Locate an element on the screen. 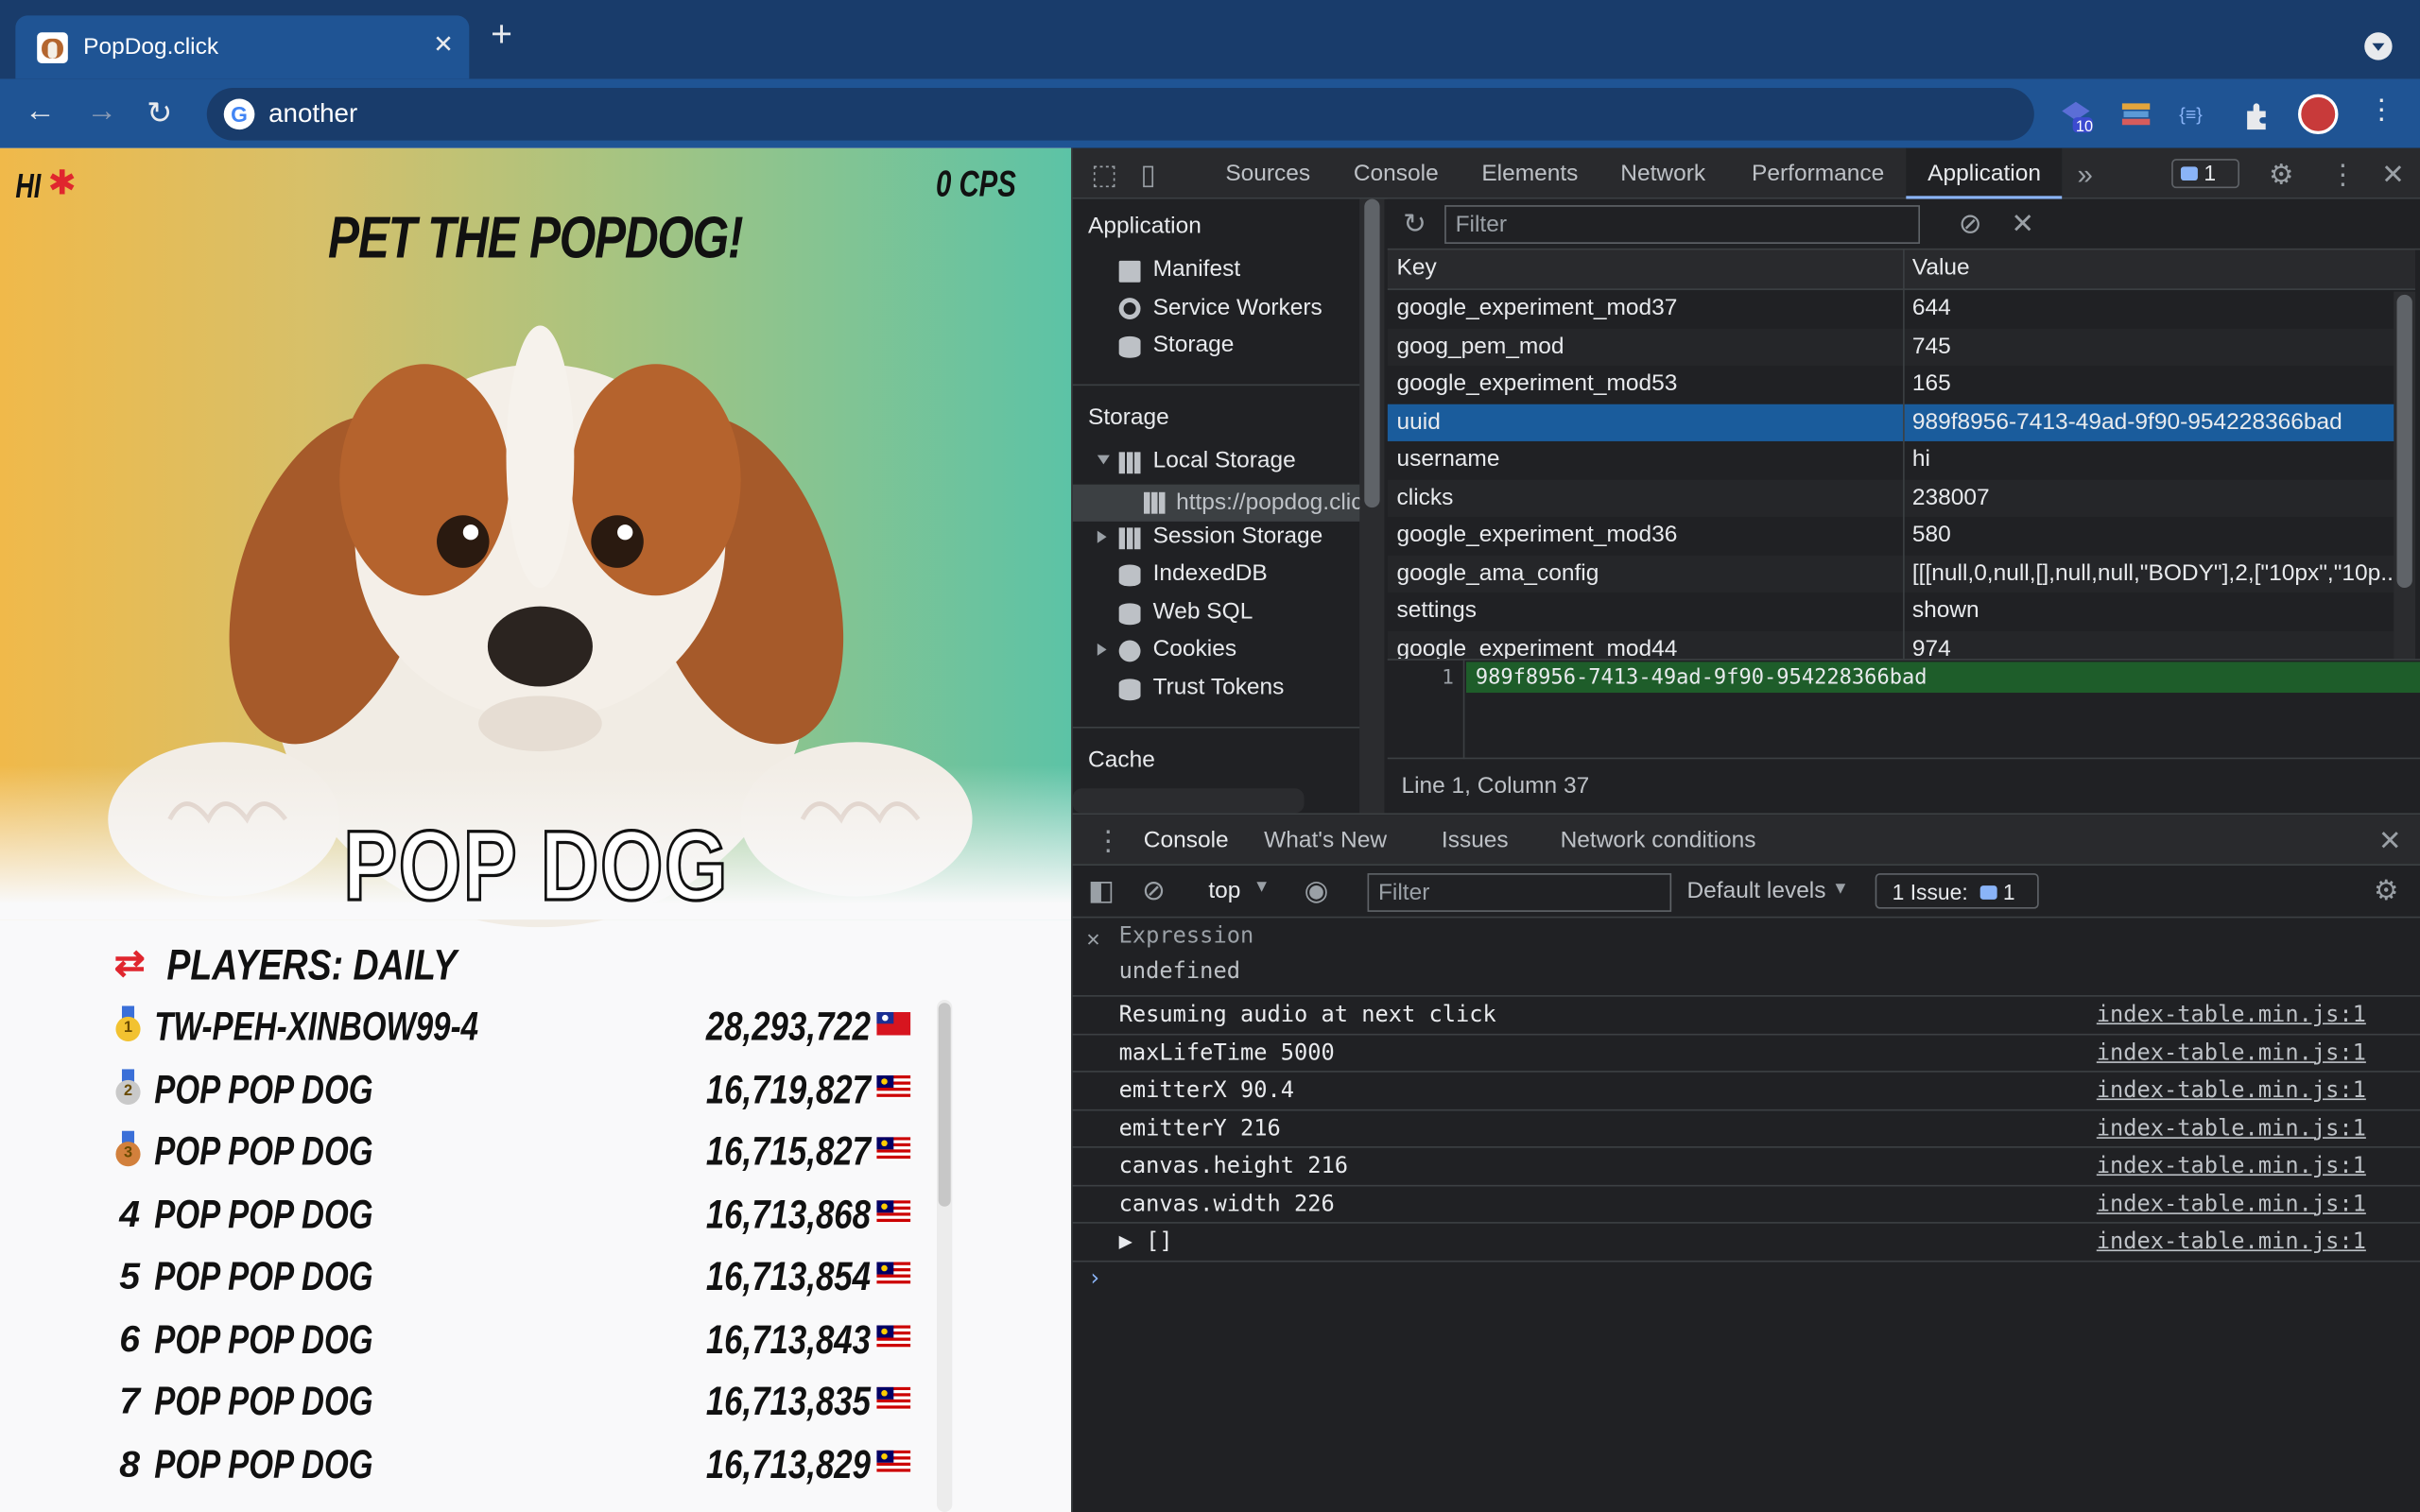 Image resolution: width=2420 pixels, height=1512 pixels. browser-menu-icon: ⋮ is located at coordinates (2380, 110).